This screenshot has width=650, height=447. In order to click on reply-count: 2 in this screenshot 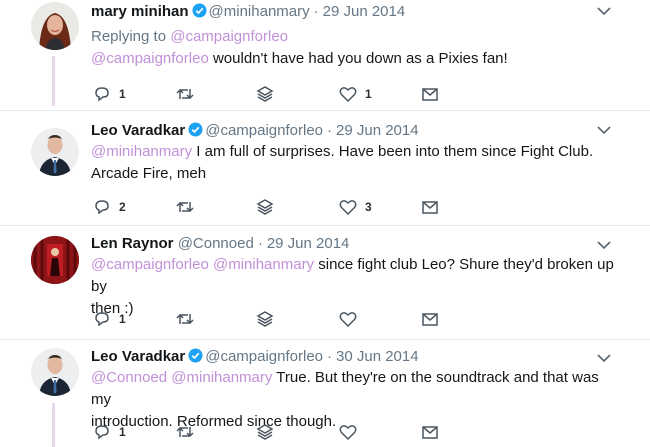, I will do `click(122, 207)`.